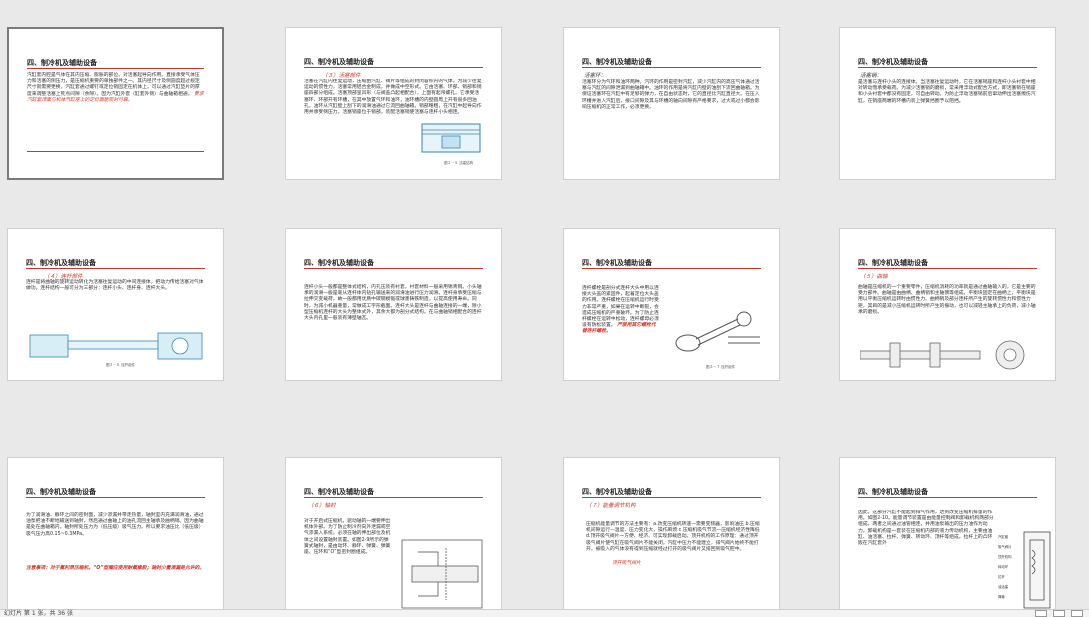 The height and width of the screenshot is (617, 1089). What do you see at coordinates (874, 277) in the screenshot?
I see `slide-heading: （５）曲轴` at bounding box center [874, 277].